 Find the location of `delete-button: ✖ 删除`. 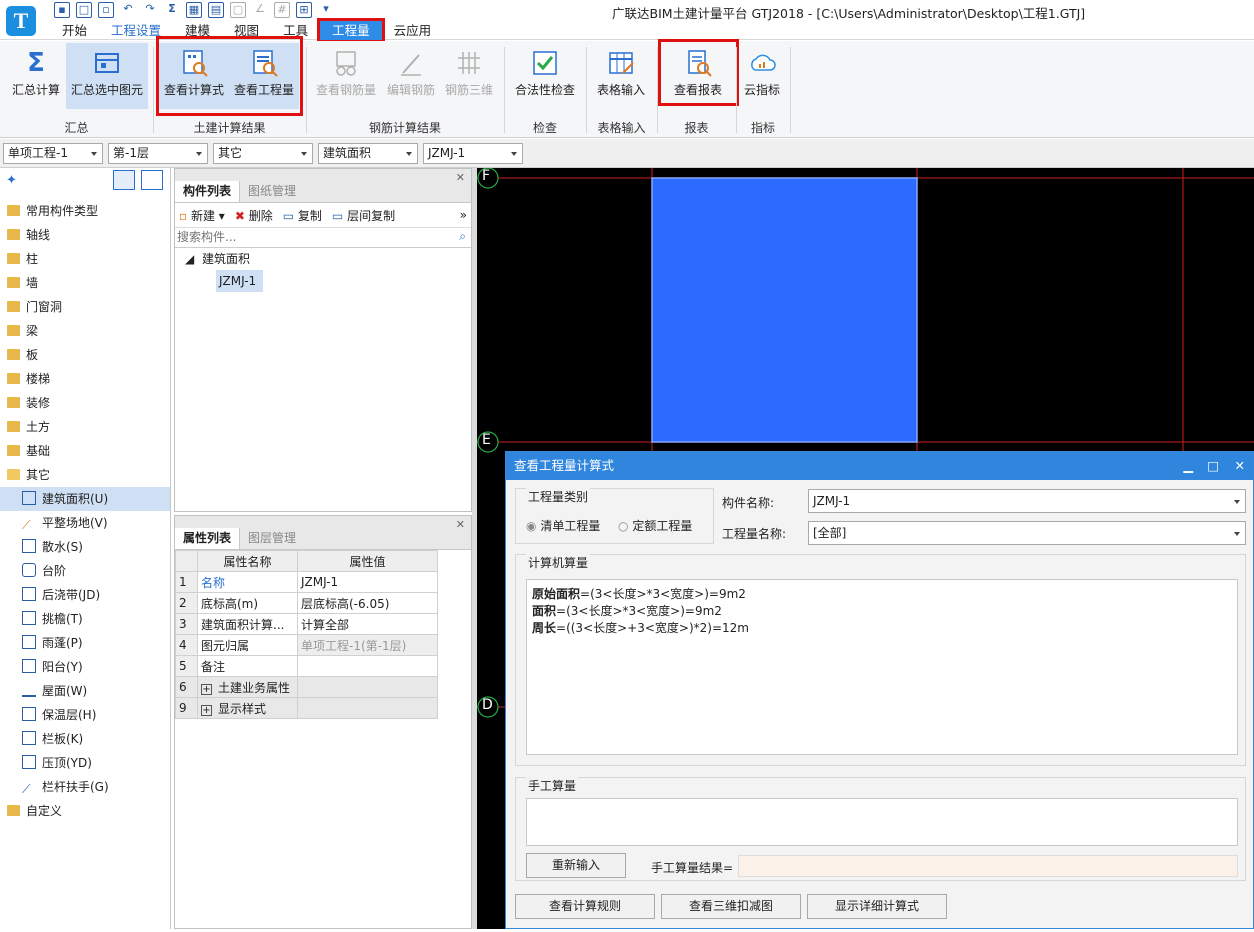

delete-button: ✖ 删除 is located at coordinates (254, 215).